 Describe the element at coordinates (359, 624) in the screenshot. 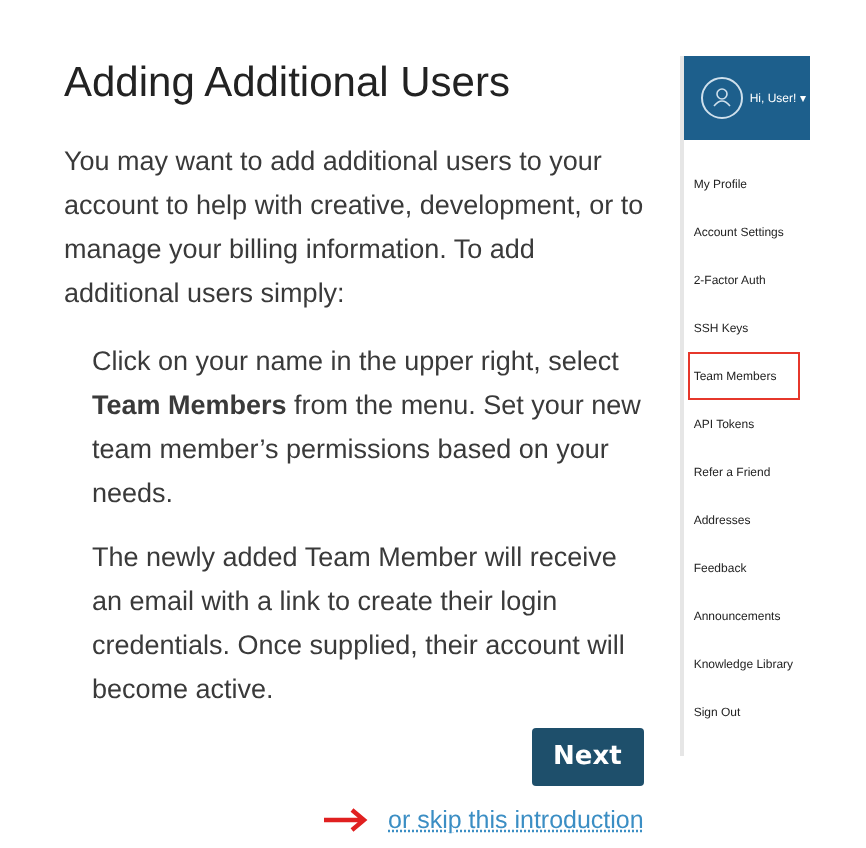

I see `step-paragraph: The newly added Team Member will receive an email with a link to create their login credentials. Once supplied, their account will become active.` at that location.